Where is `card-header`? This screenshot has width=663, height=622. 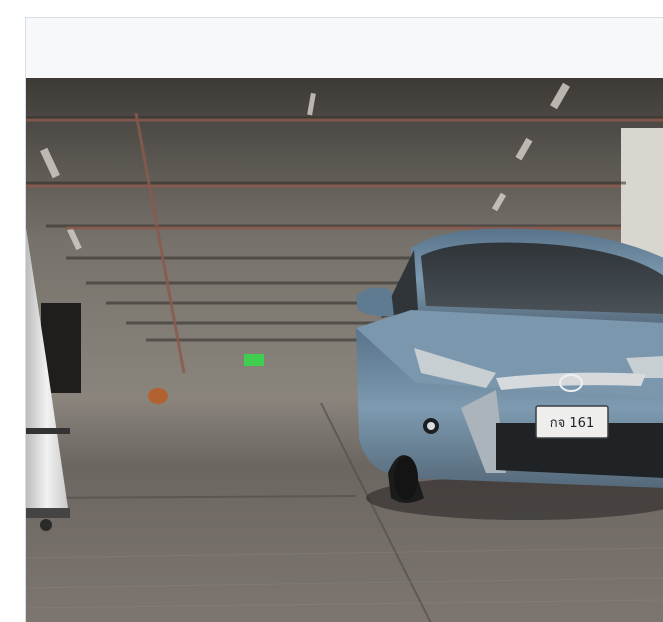
card-header is located at coordinates (344, 48).